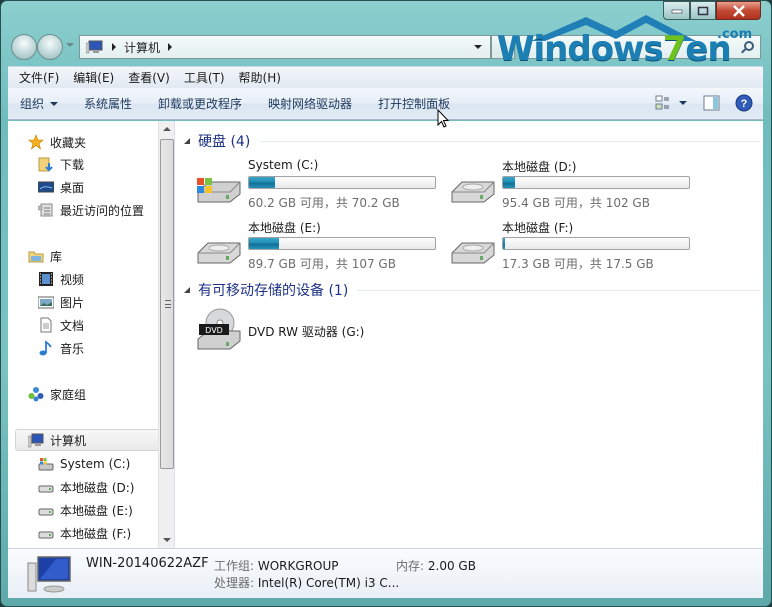 The image size is (772, 607). What do you see at coordinates (234, 566) in the screenshot?
I see `workgroup-label: 工作组:` at bounding box center [234, 566].